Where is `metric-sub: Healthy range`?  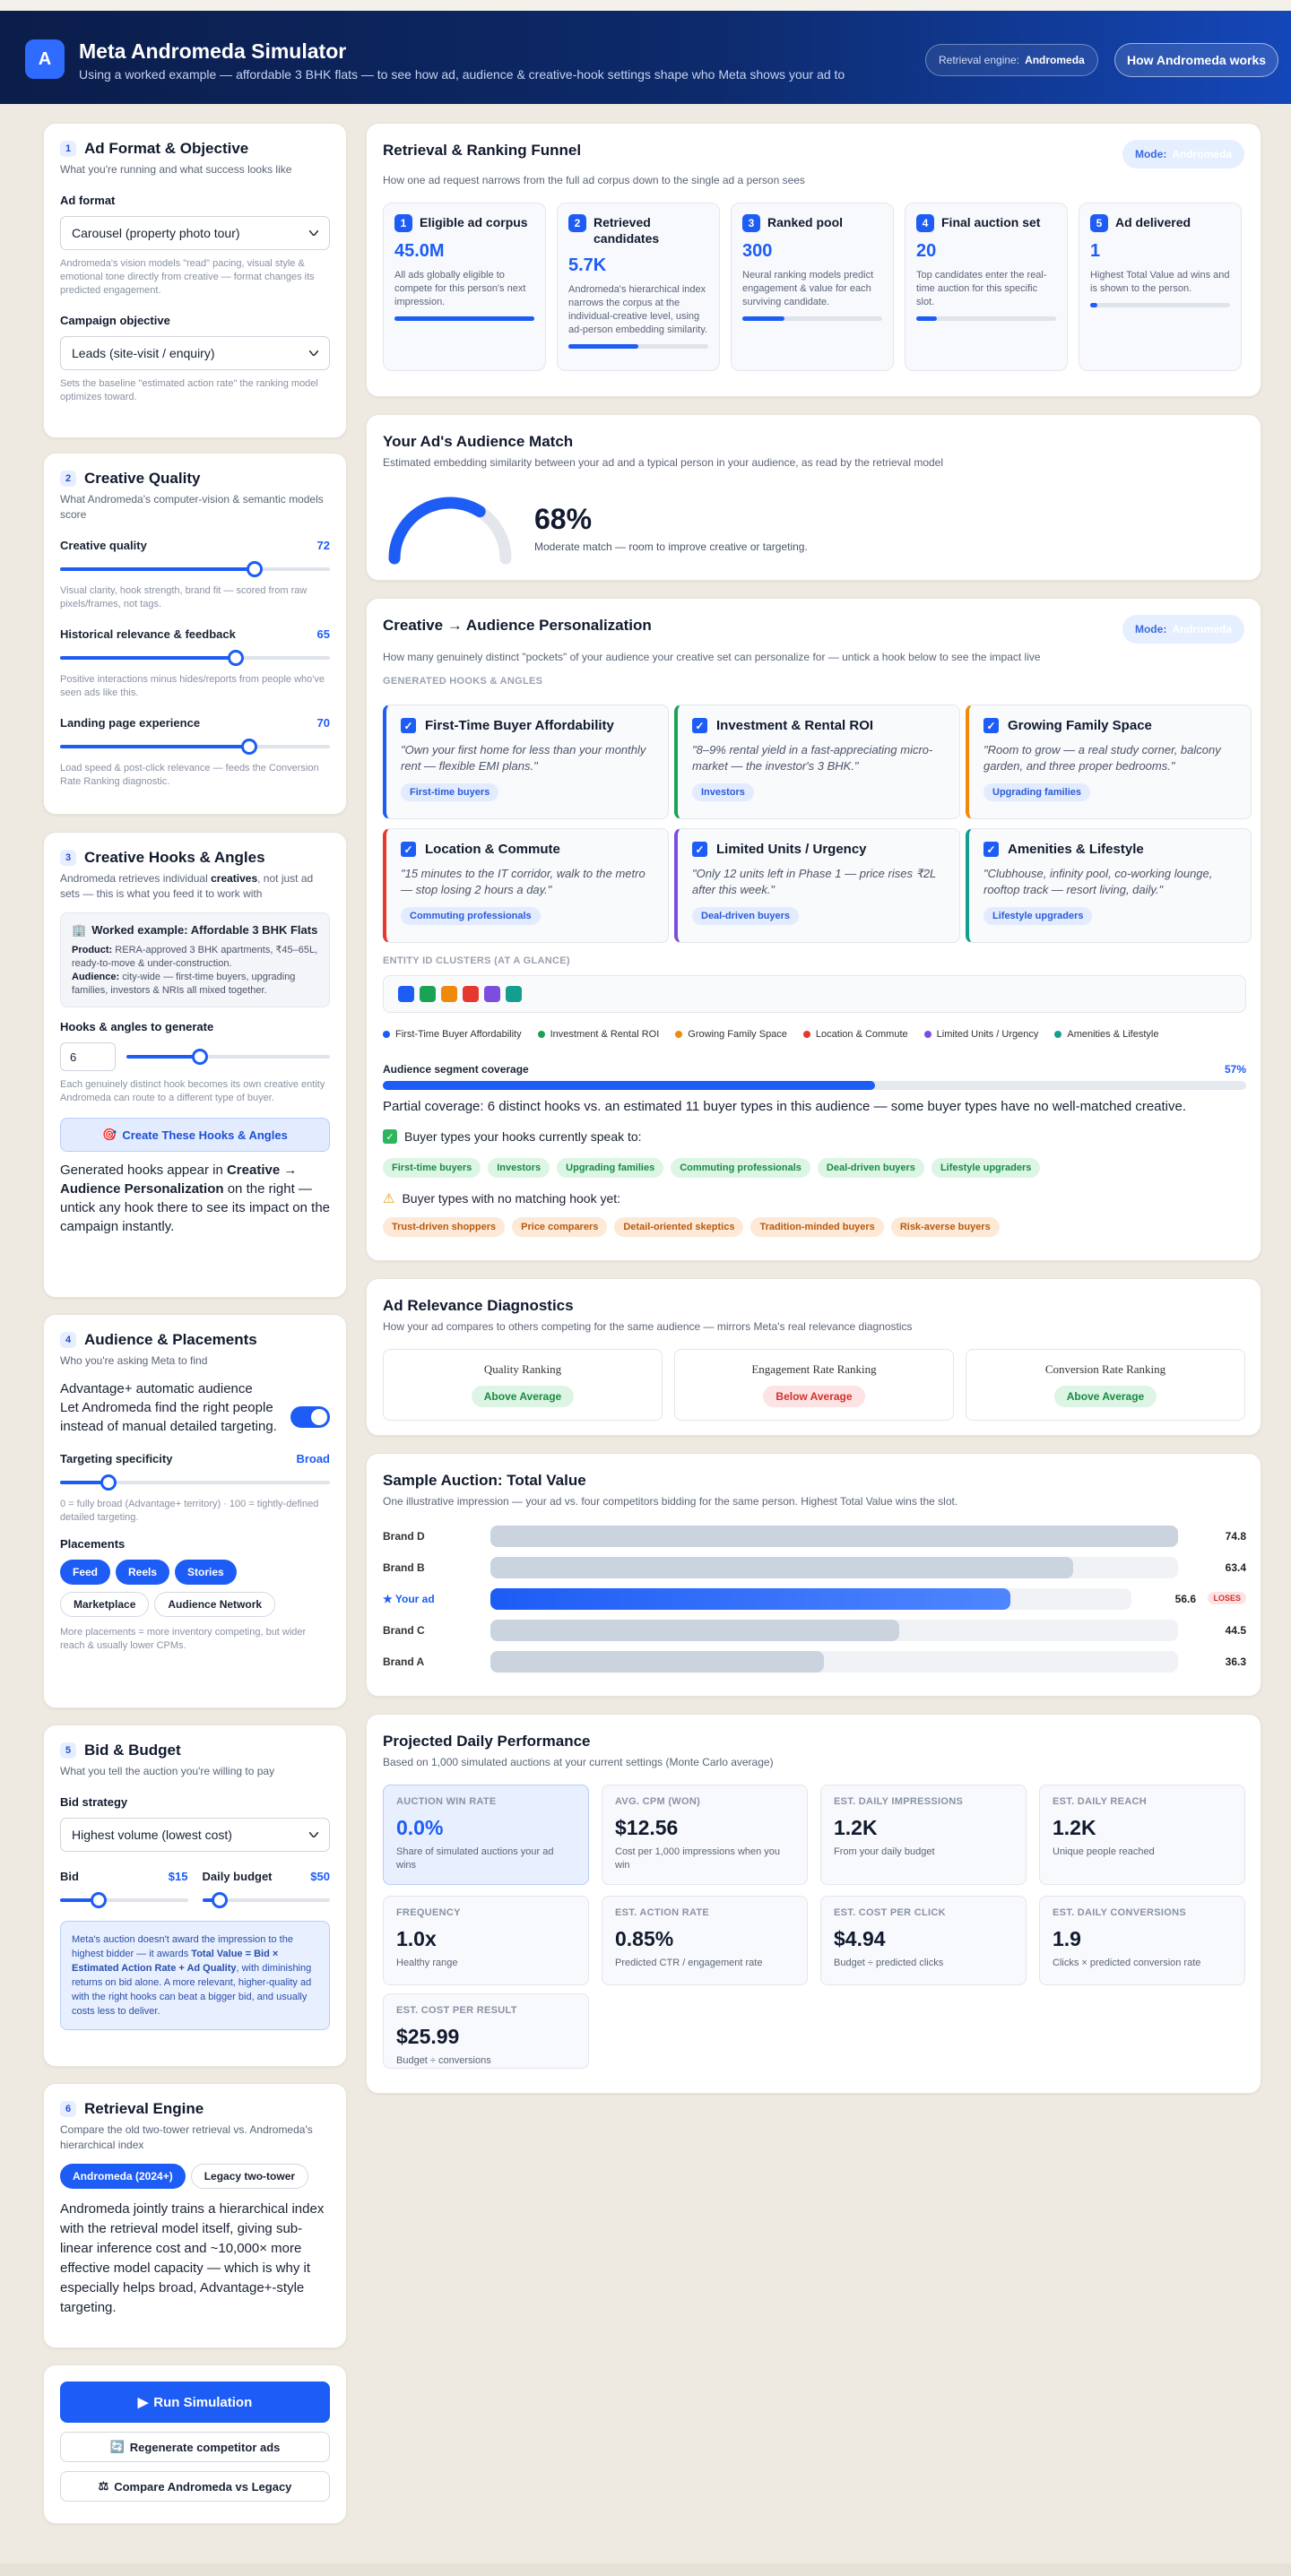
metric-sub: Healthy range is located at coordinates (427, 1963).